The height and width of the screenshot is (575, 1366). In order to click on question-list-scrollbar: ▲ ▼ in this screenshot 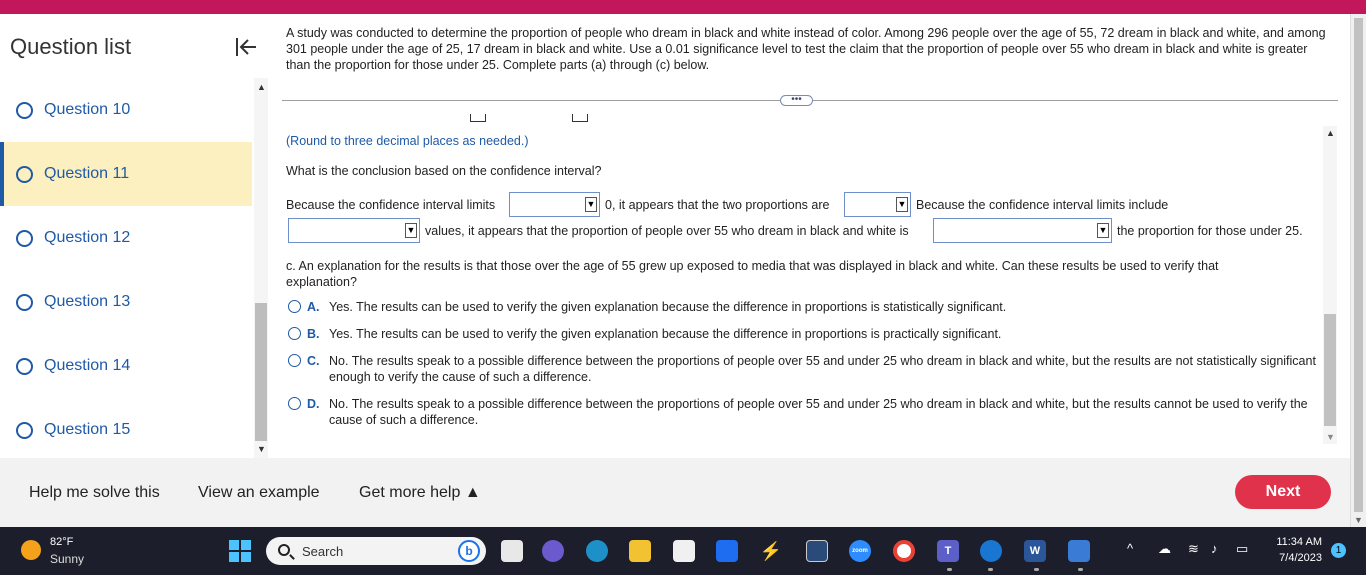, I will do `click(261, 268)`.